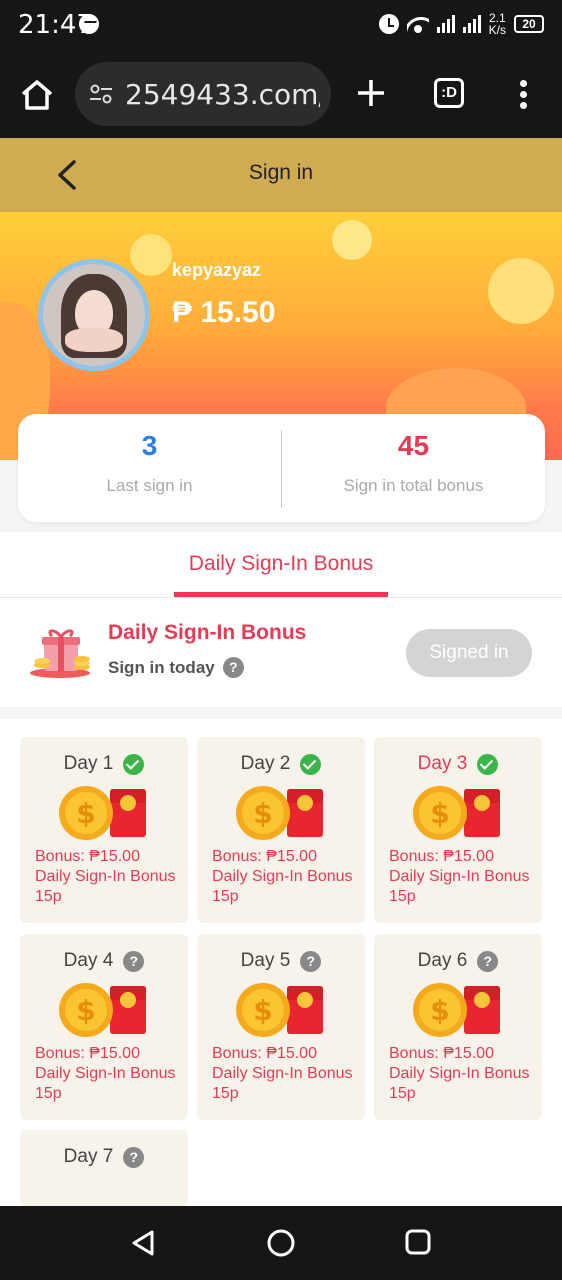  Describe the element at coordinates (445, 24) in the screenshot. I see `signal-icon` at that location.